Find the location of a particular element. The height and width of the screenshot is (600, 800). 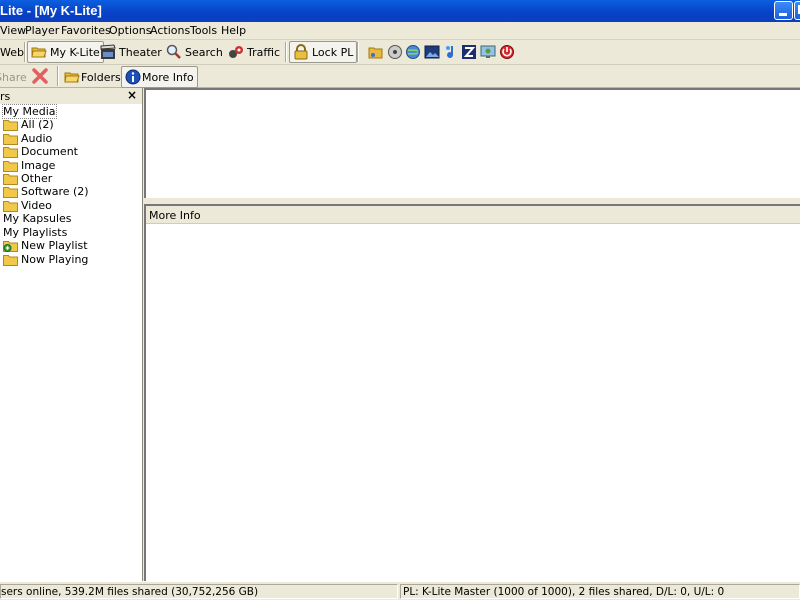

title-bar: Lite - [My K-Lite] is located at coordinates (400, 11).